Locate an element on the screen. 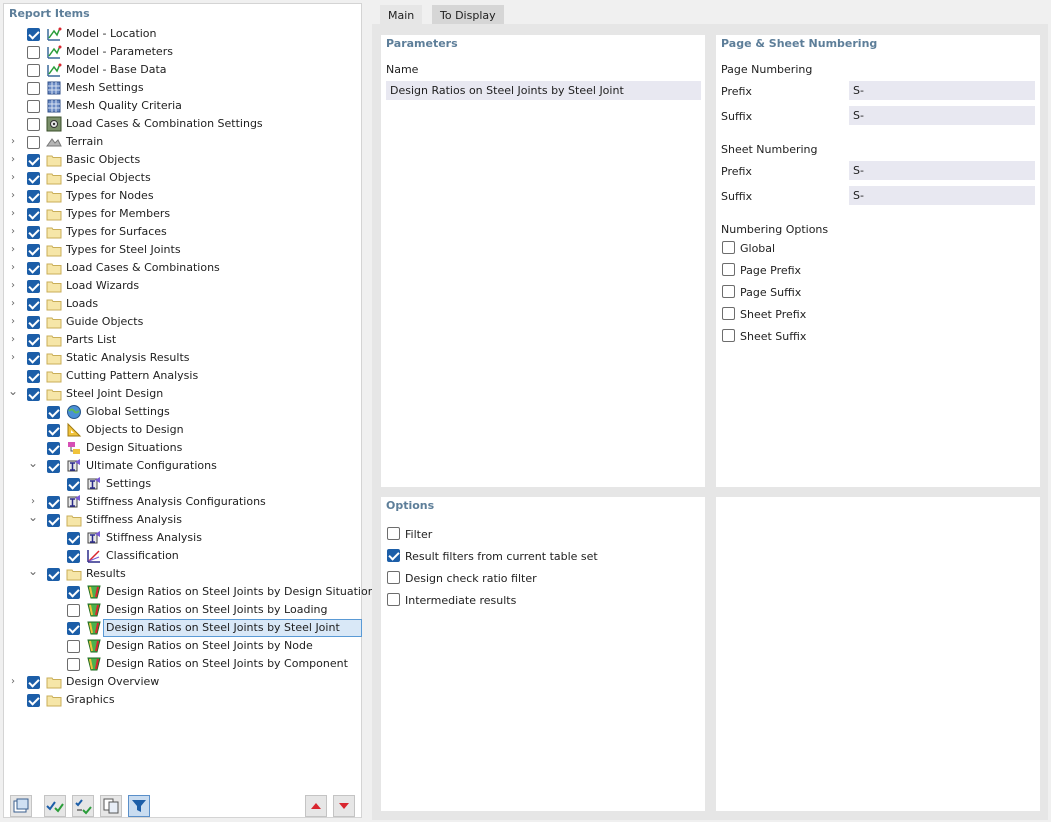 Image resolution: width=1051 pixels, height=822 pixels. tree-item: › Parts List is located at coordinates (182, 340).